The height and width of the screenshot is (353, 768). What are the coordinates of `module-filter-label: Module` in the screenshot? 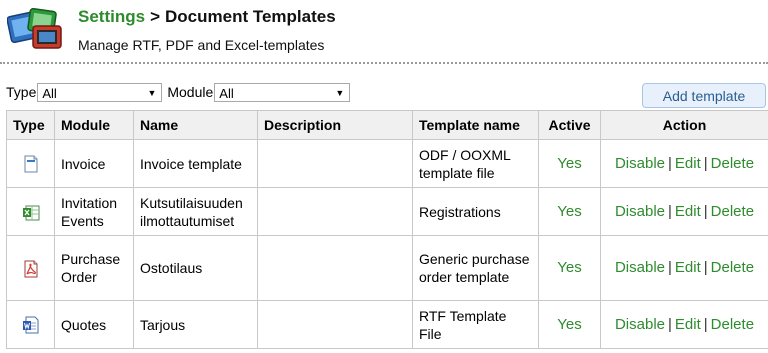 It's located at (190, 92).